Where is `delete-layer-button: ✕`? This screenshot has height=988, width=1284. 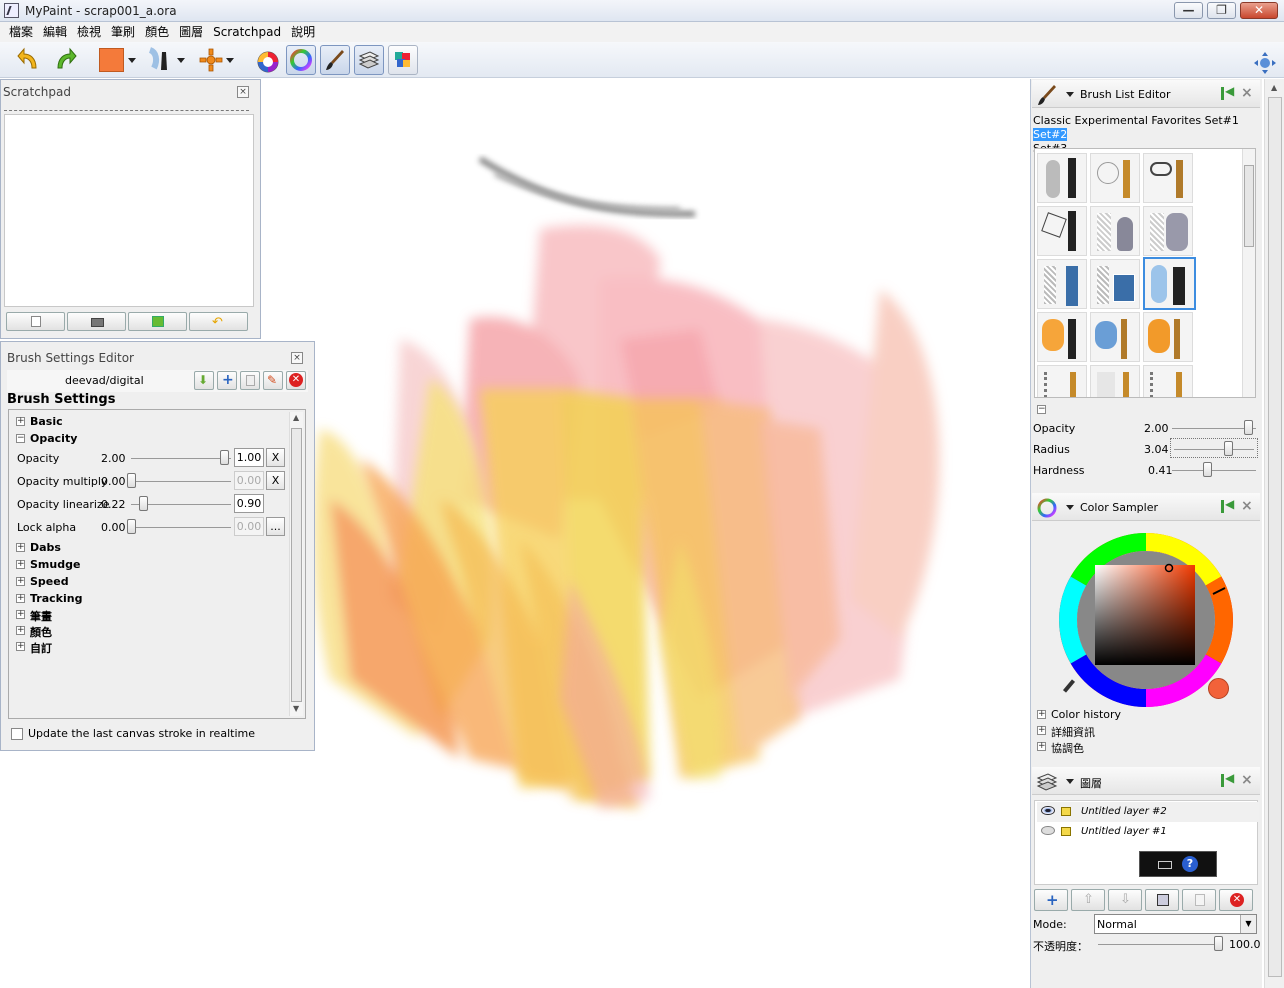 delete-layer-button: ✕ is located at coordinates (1236, 900).